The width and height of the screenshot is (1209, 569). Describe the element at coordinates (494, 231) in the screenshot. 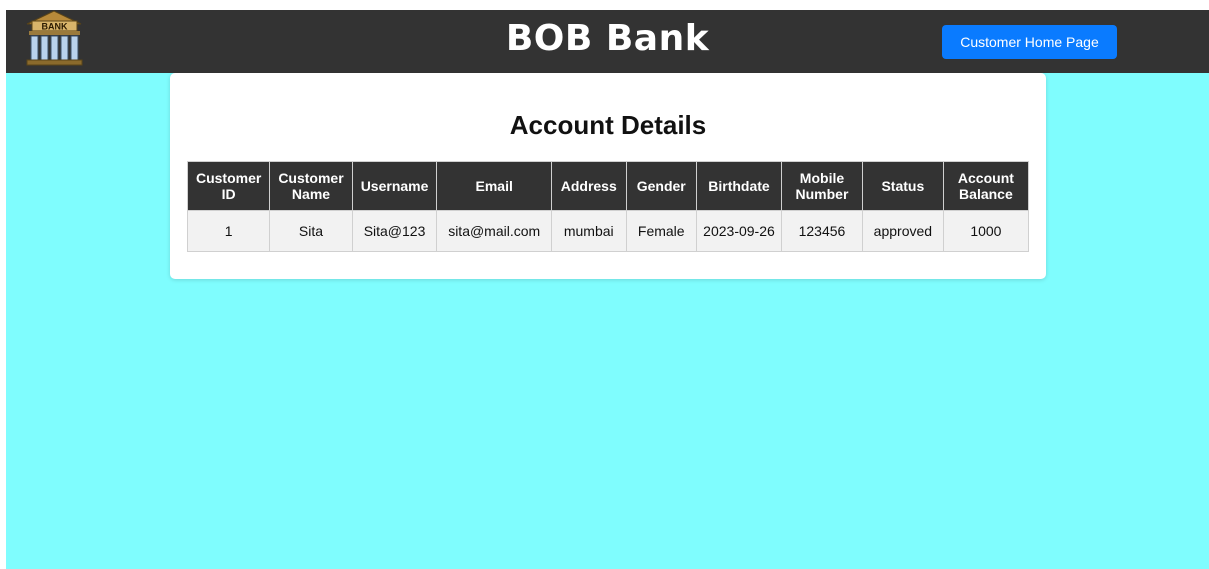

I see `cell-email: sita@mail.com` at that location.